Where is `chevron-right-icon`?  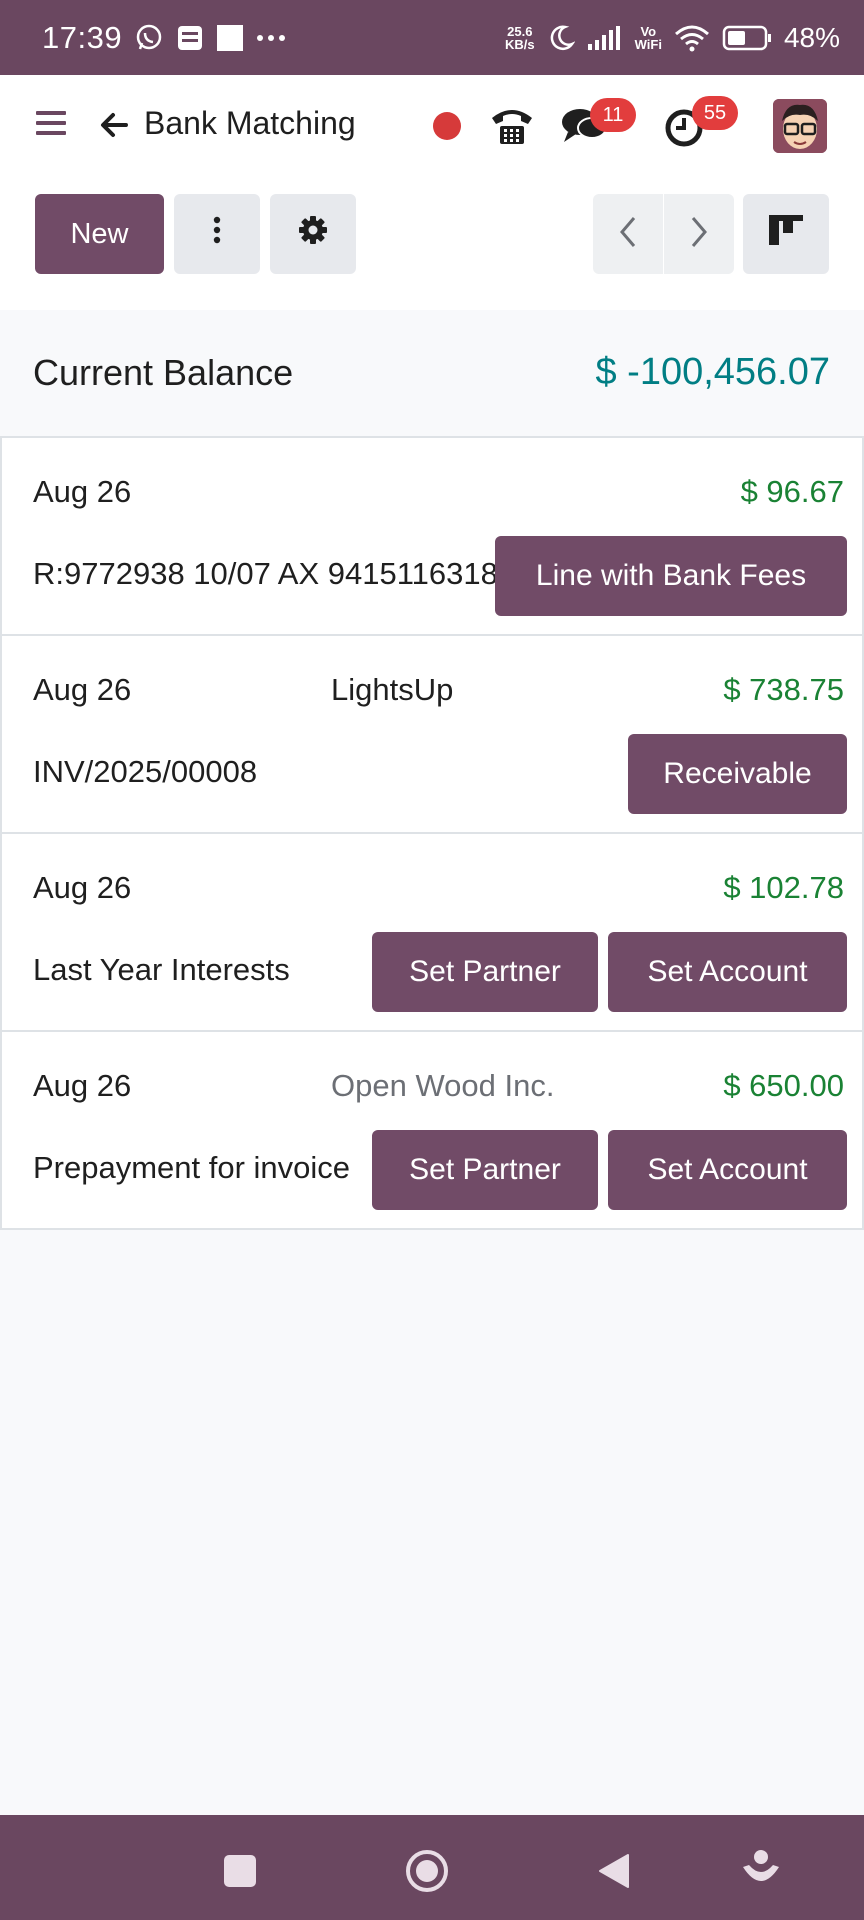
chevron-right-icon is located at coordinates (699, 234).